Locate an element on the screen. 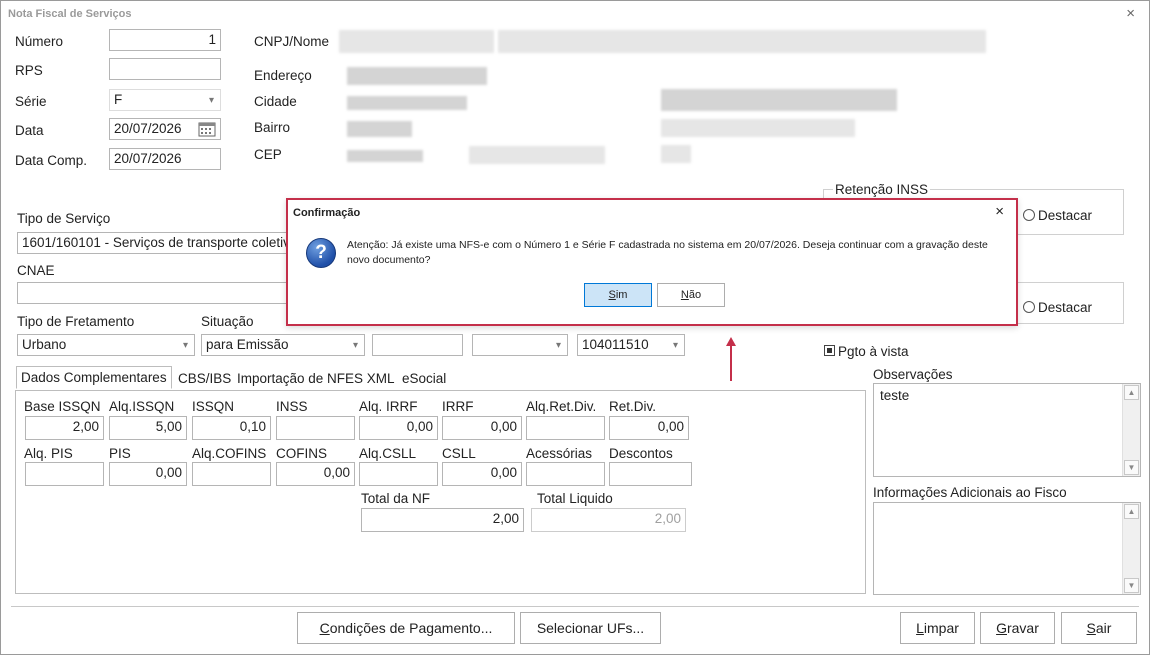  data-label: Data is located at coordinates (29, 130).